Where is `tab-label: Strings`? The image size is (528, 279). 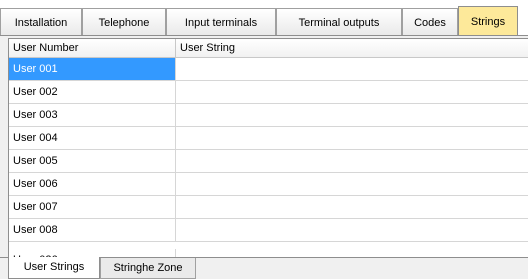 tab-label: Strings is located at coordinates (488, 21).